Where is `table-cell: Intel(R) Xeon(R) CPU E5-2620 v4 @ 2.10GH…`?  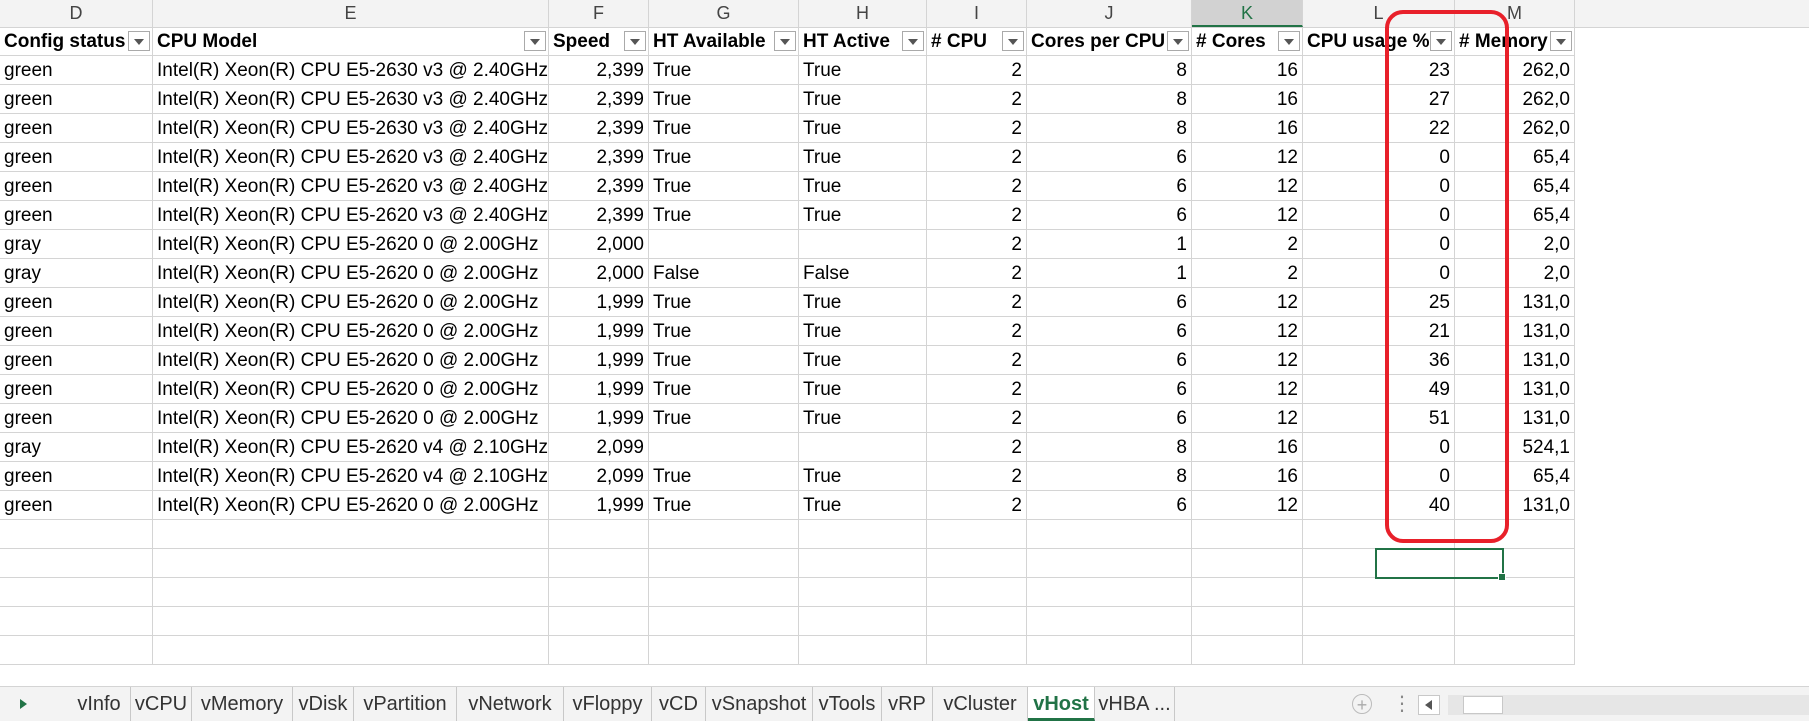
table-cell: Intel(R) Xeon(R) CPU E5-2620 v4 @ 2.10GH… is located at coordinates (351, 476).